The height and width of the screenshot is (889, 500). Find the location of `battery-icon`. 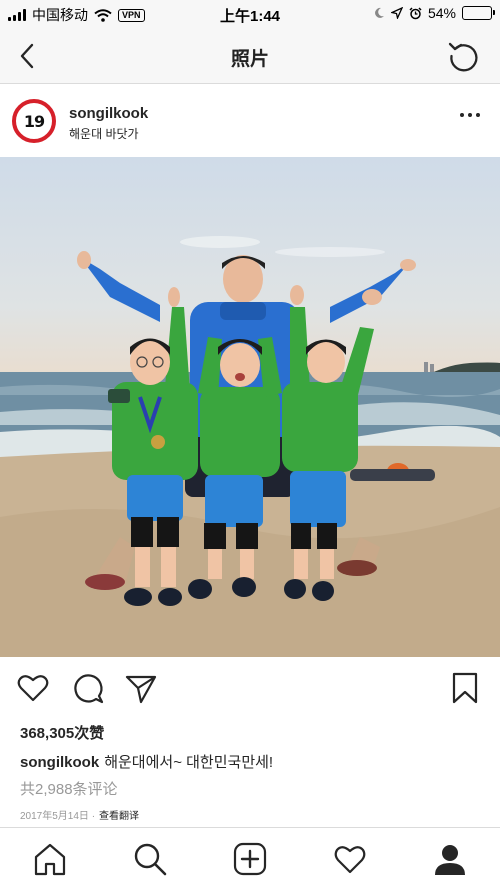

battery-icon is located at coordinates (478, 13).